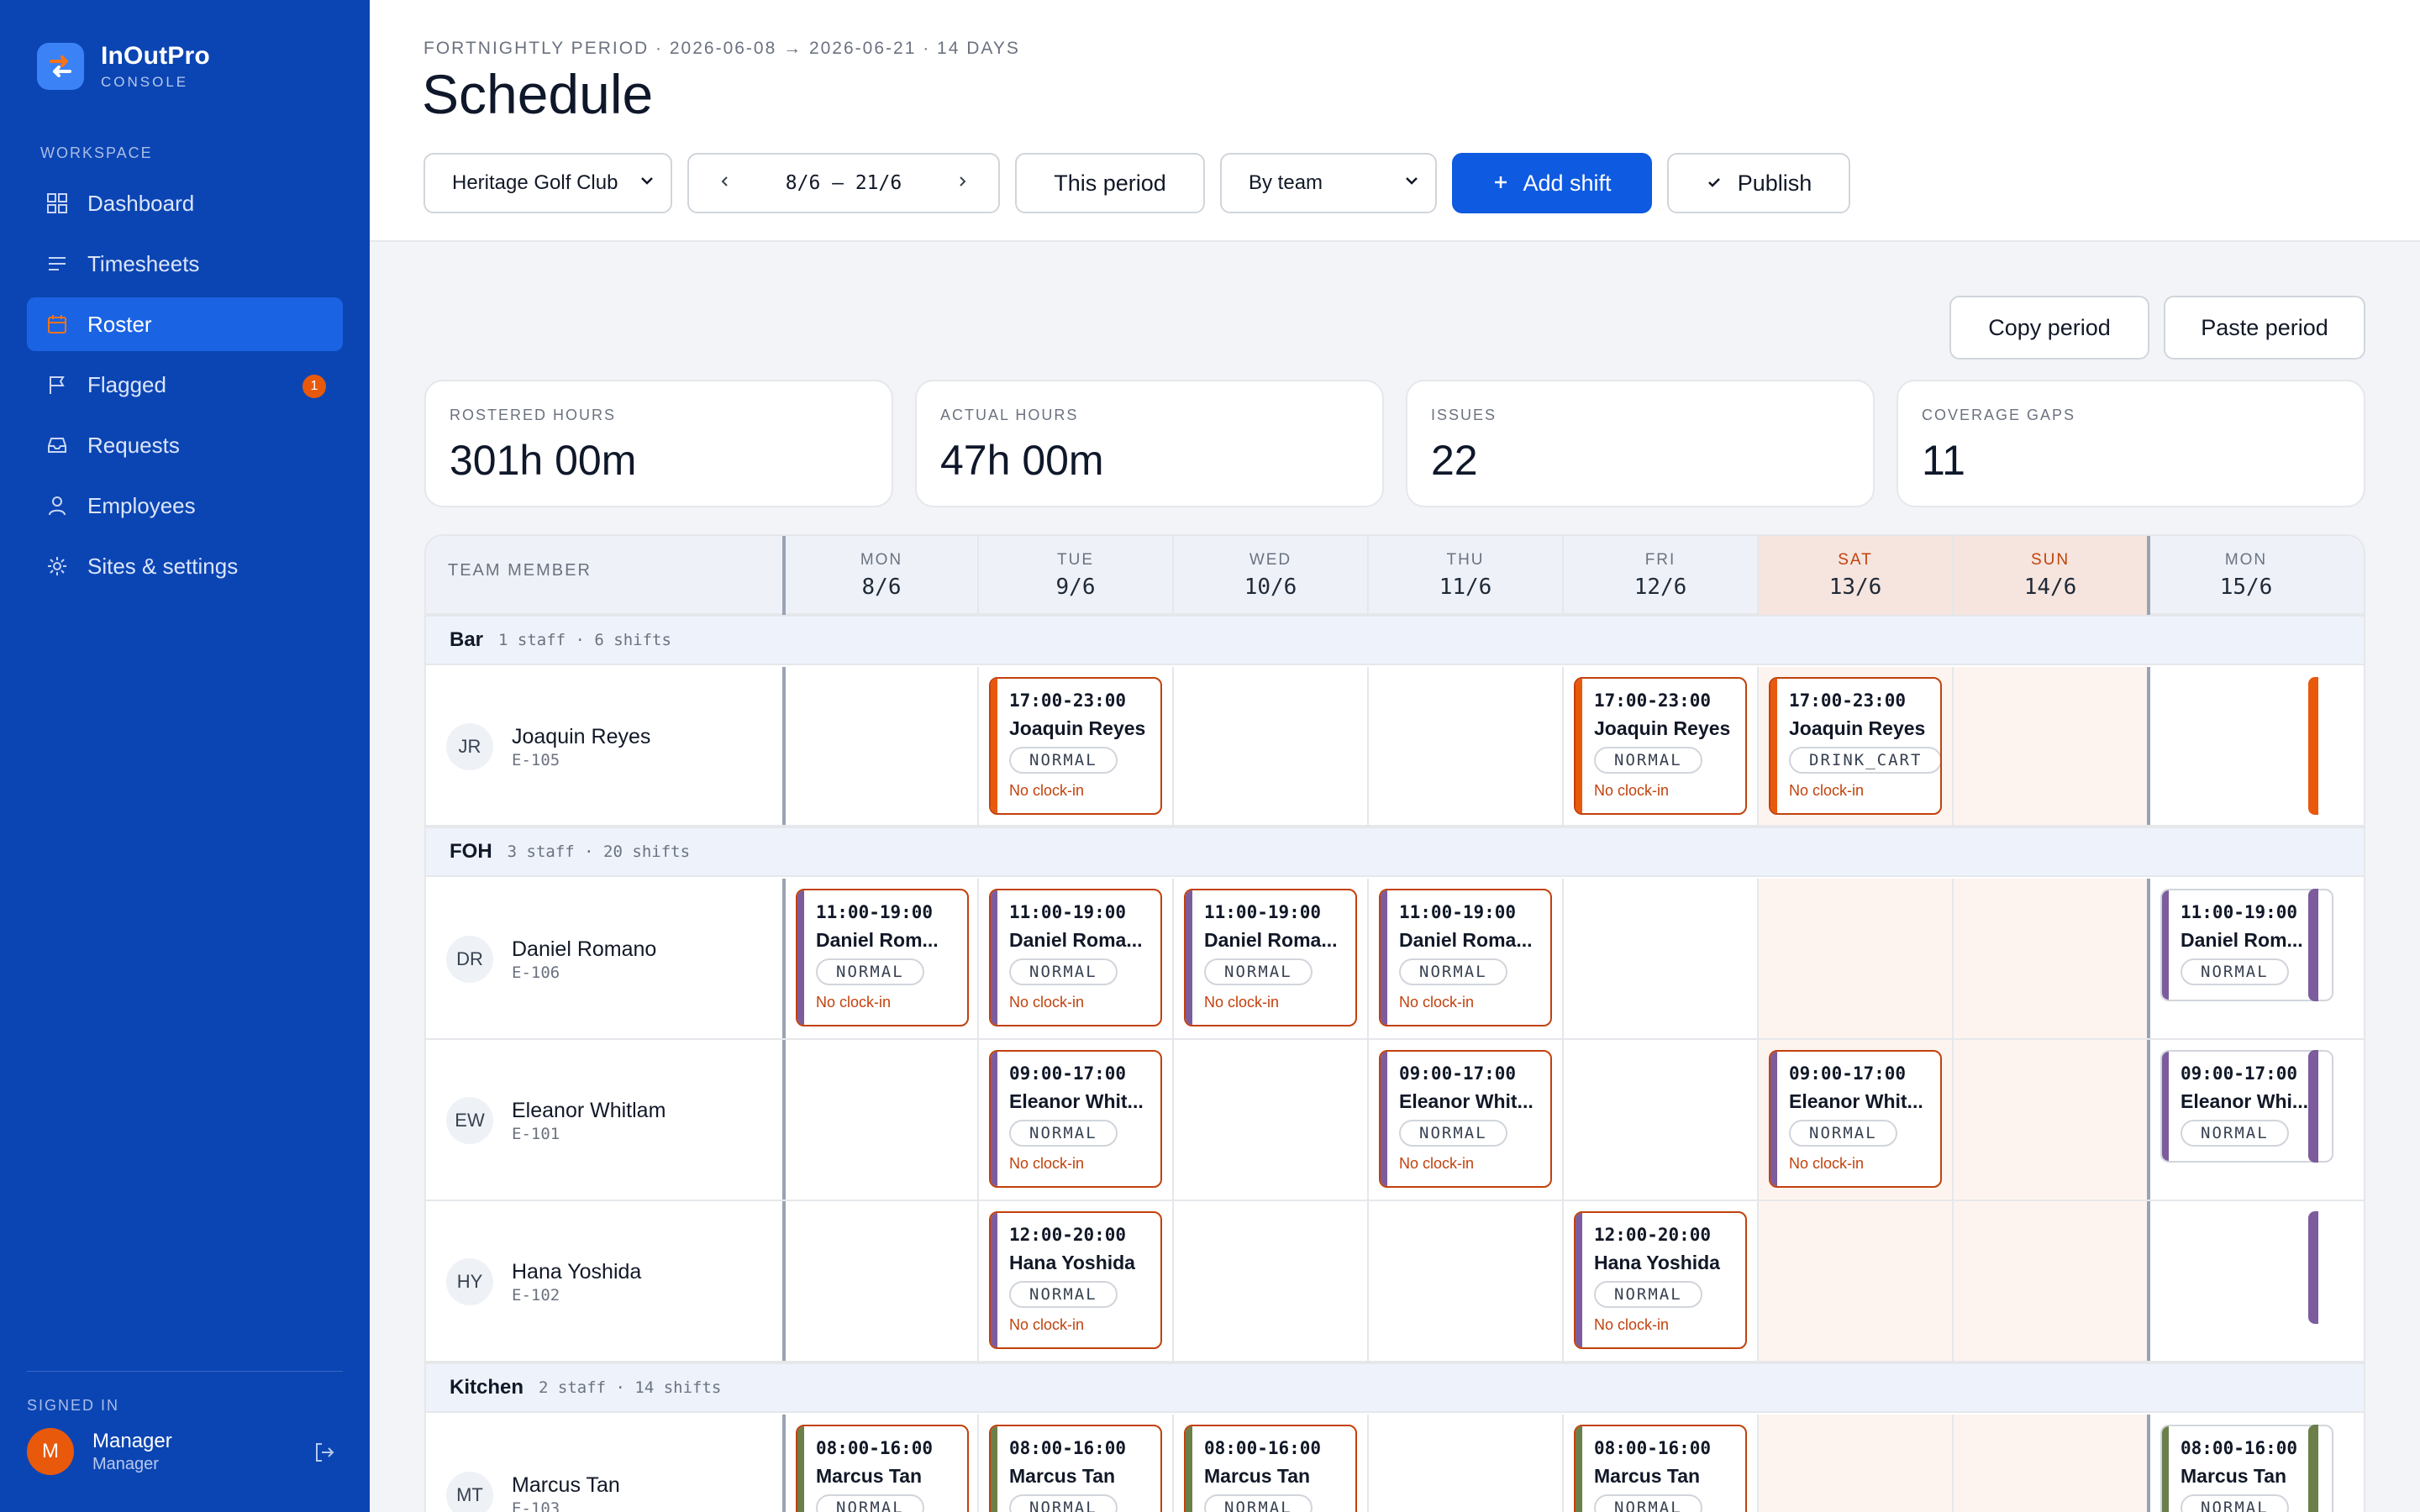 This screenshot has height=1512, width=2420. Describe the element at coordinates (543, 460) in the screenshot. I see `stat-value: 301h 00m` at that location.